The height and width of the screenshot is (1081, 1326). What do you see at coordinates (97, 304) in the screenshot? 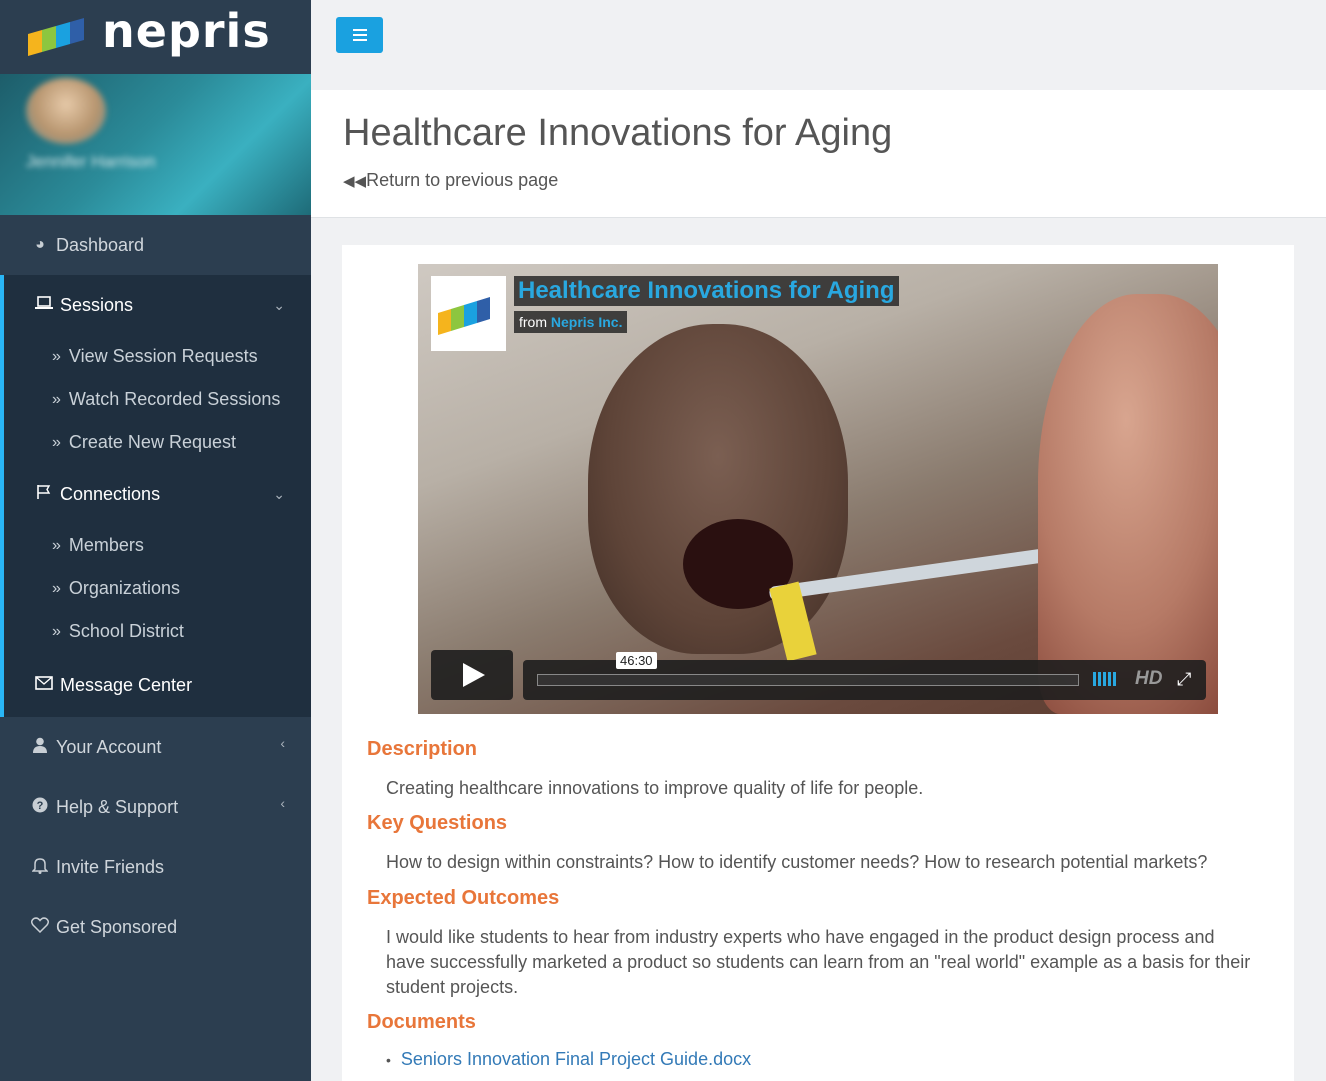
I see `sidebar-item-label: Sessions` at bounding box center [97, 304].